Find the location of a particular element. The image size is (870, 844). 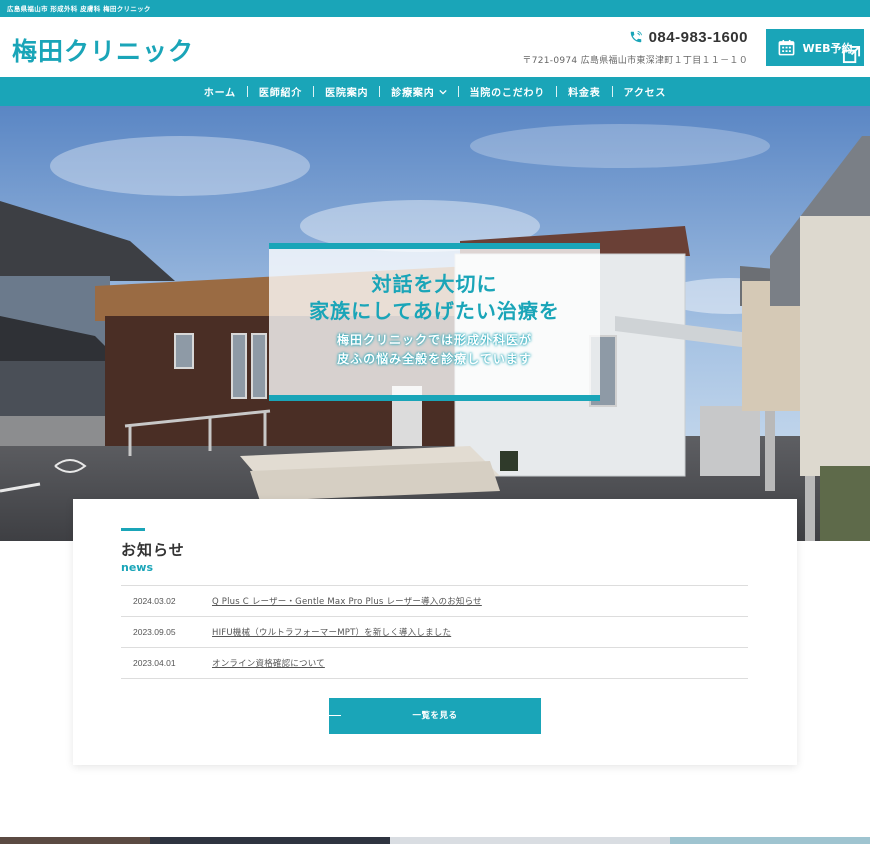

nav-item-label: 当院のこだわり is located at coordinates (507, 93).